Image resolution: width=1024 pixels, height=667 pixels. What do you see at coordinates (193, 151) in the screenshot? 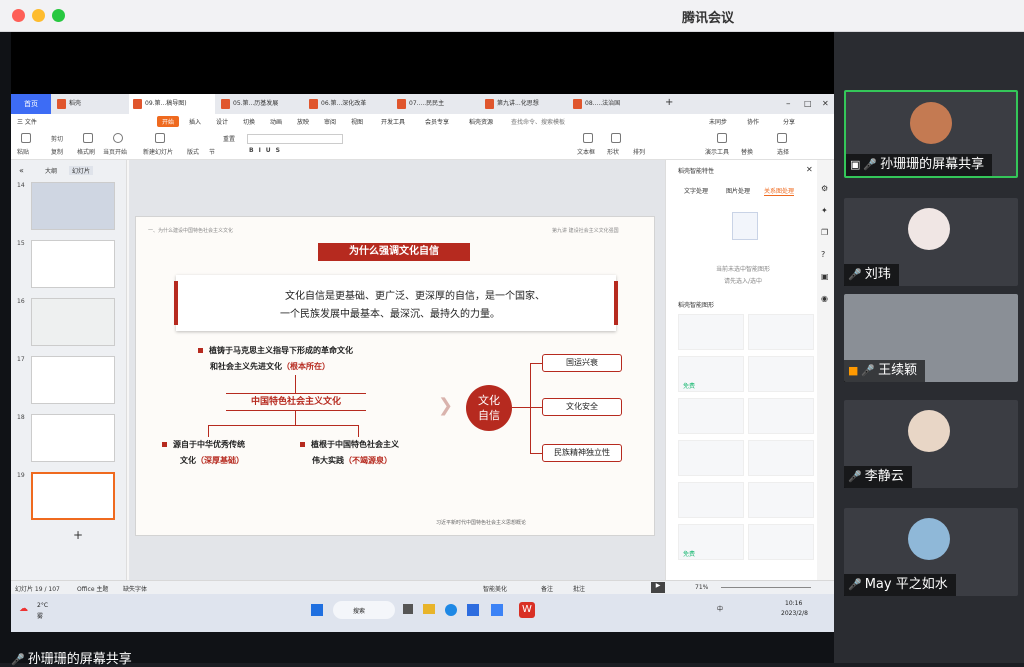
I see `layout-button: 版式` at bounding box center [193, 151].